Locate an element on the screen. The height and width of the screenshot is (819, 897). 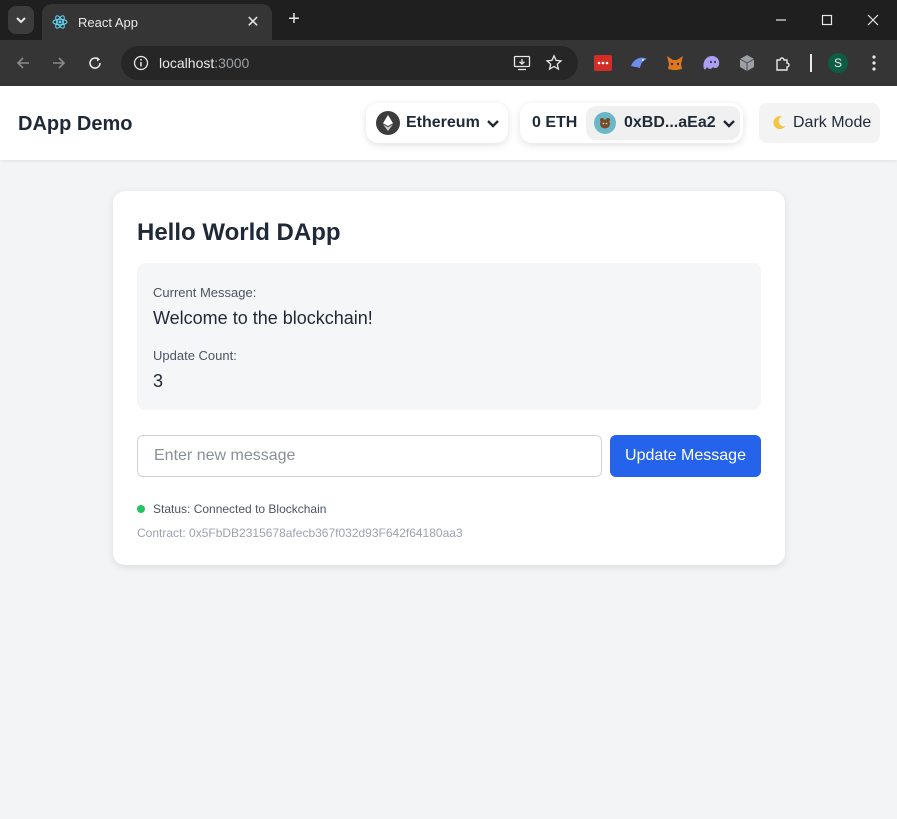
extension-cube is located at coordinates (747, 63).